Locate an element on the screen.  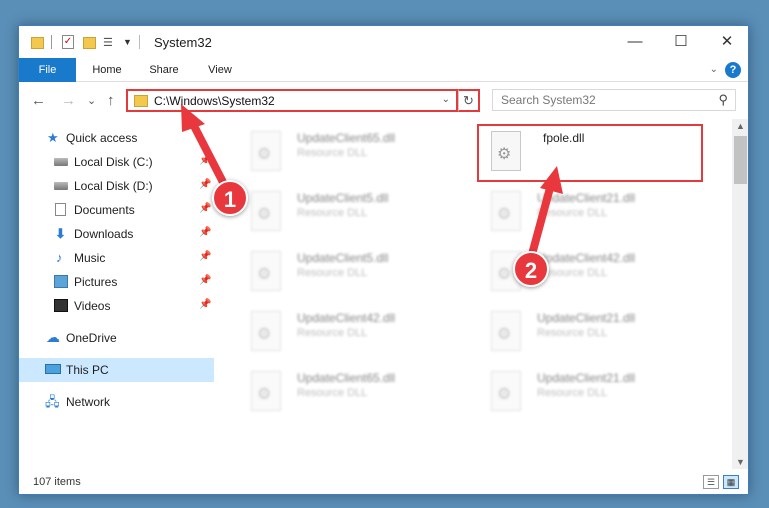
list-item: UpdateClient42.dll Resource DLL is located at coordinates (351, 332).